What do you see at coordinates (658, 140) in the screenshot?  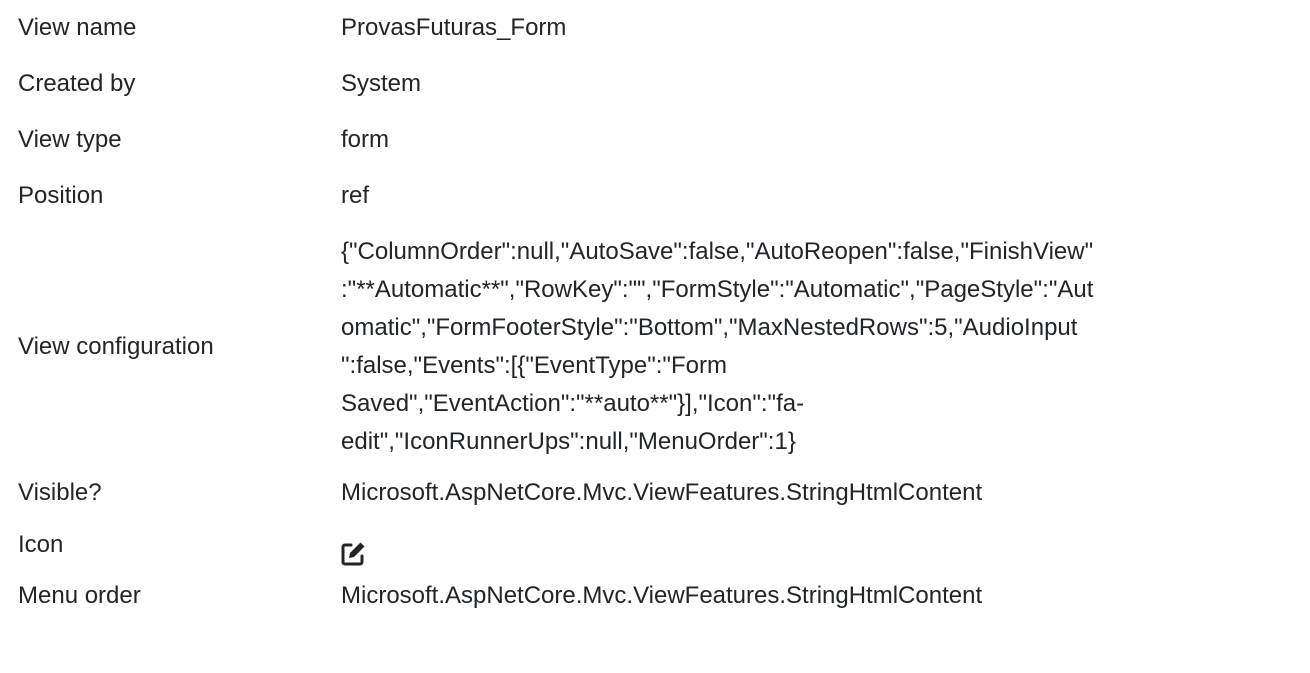 I see `property-row-view-type: View type form` at bounding box center [658, 140].